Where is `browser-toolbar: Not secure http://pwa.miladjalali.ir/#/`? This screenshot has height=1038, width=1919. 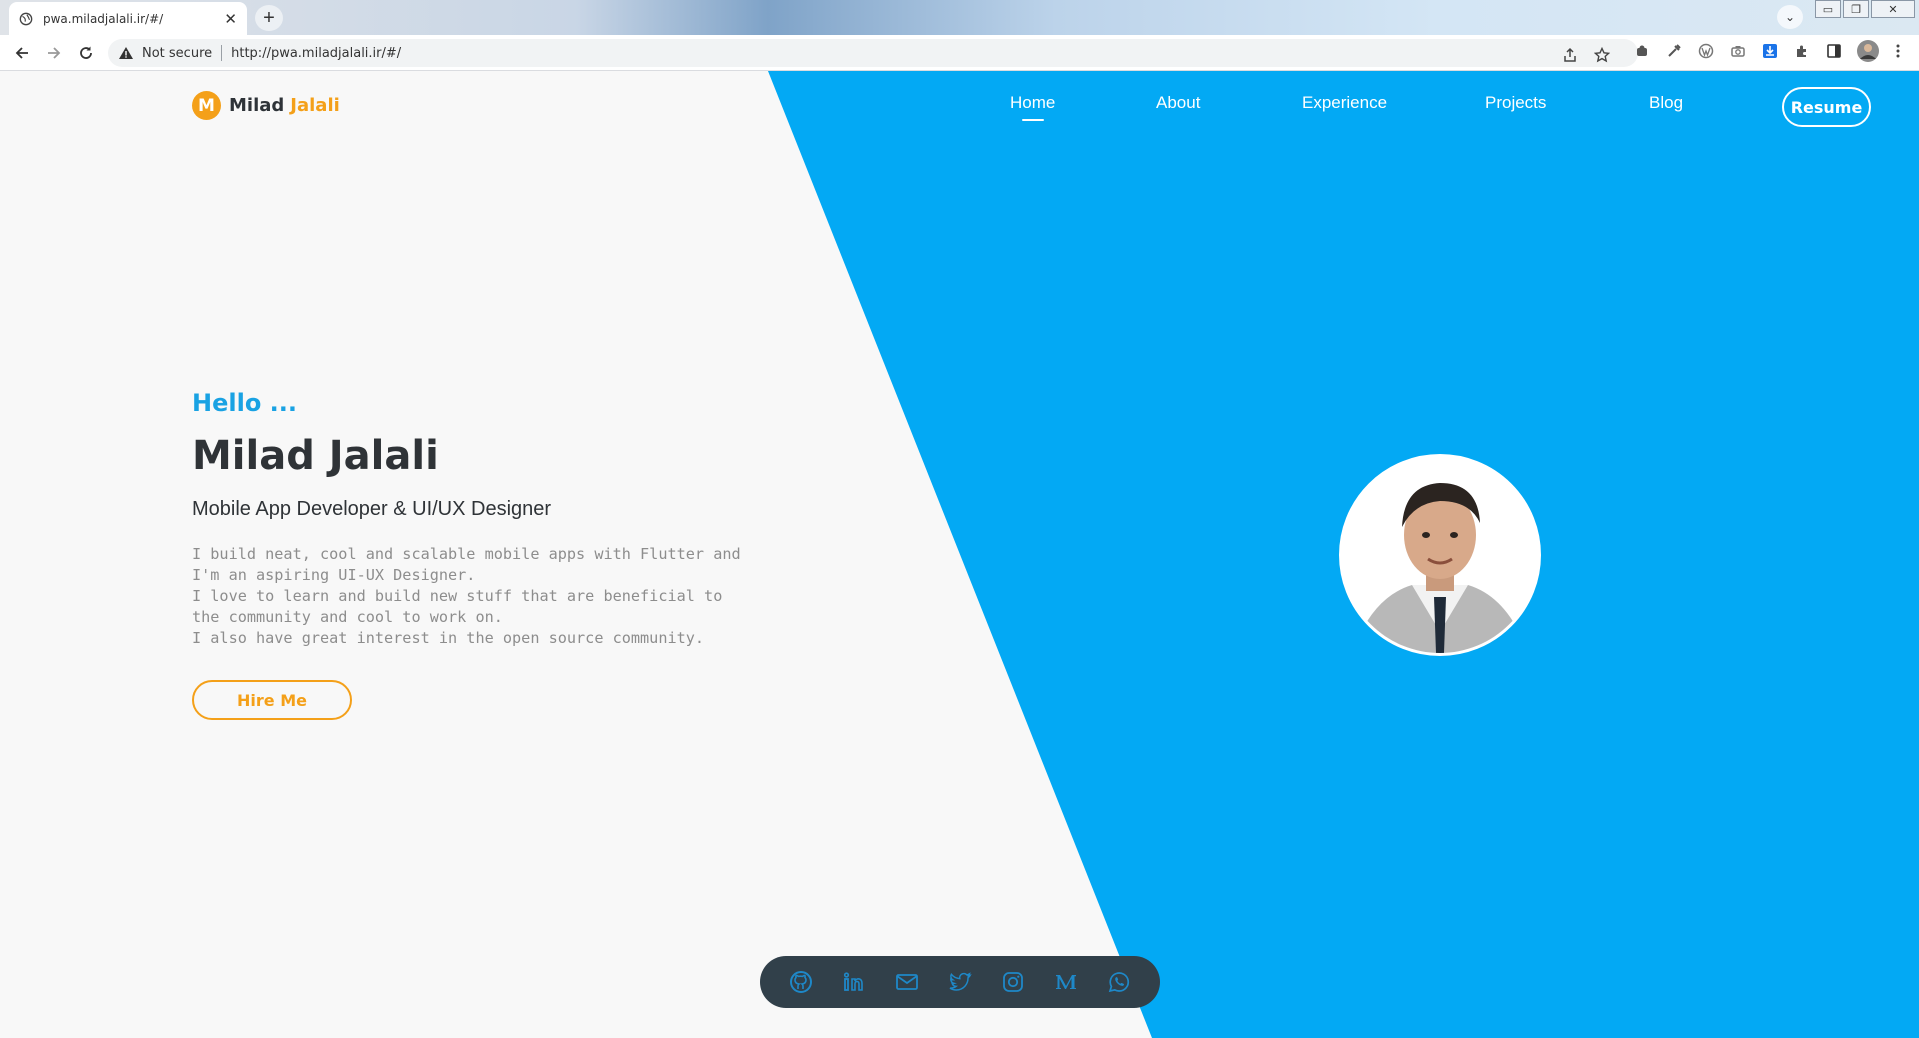
browser-toolbar: Not secure http://pwa.miladjalali.ir/#/ is located at coordinates (959, 53).